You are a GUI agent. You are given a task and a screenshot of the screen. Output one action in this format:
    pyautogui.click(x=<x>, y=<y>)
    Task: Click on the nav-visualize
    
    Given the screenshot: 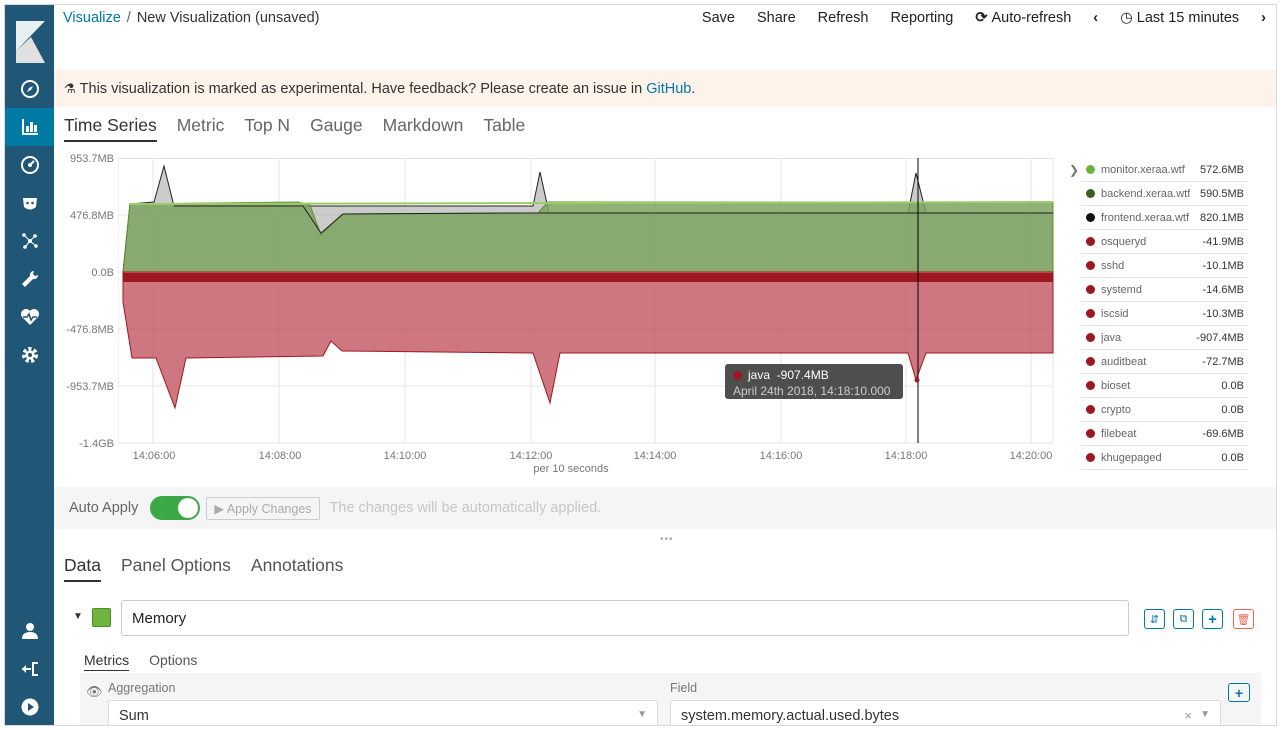 What is the action you would take?
    pyautogui.click(x=29, y=127)
    